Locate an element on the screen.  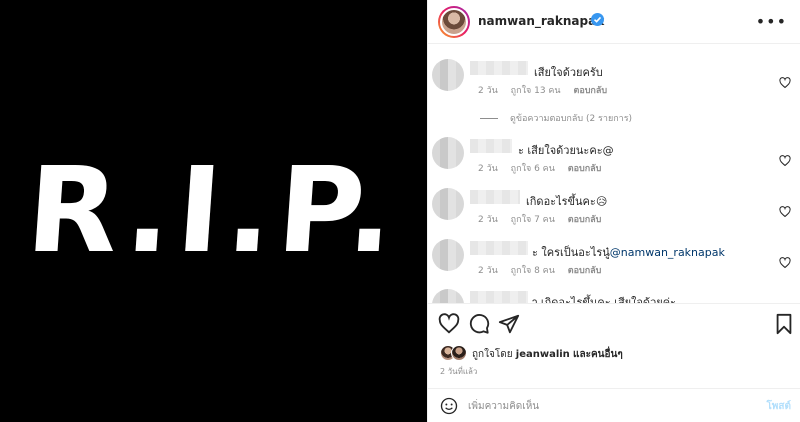
post-header: namwan_raknapak ••• is located at coordinates (614, 22).